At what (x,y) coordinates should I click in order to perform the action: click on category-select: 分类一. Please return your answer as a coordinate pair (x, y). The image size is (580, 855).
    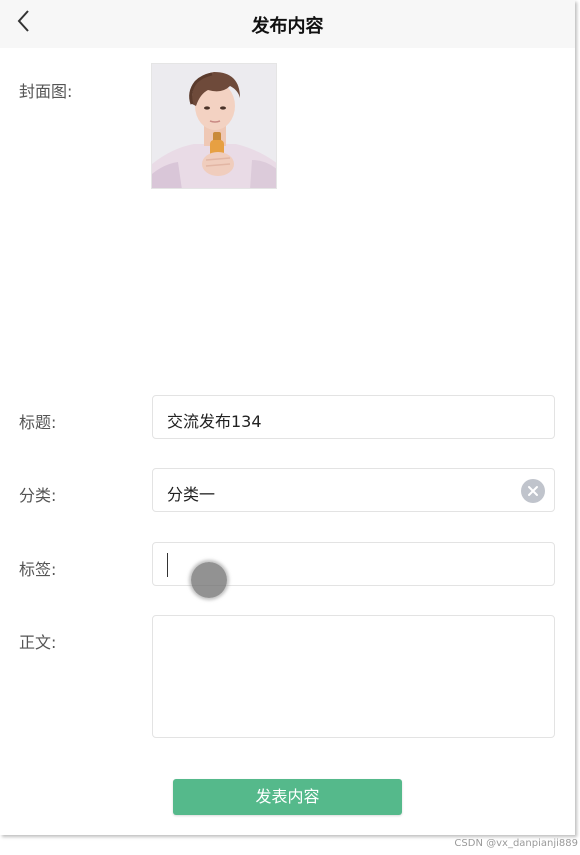
    Looking at the image, I should click on (353, 490).